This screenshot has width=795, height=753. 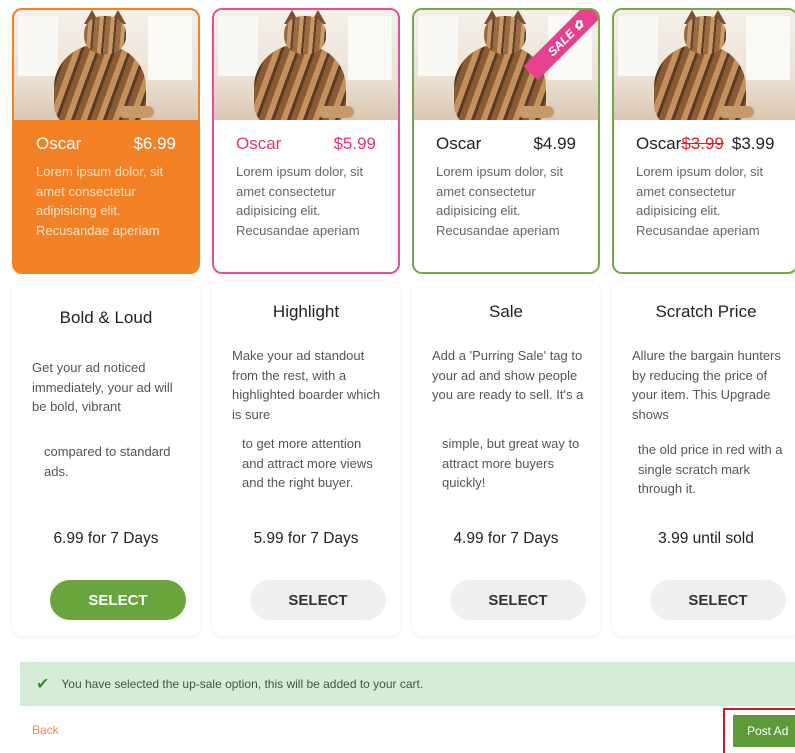 What do you see at coordinates (718, 600) in the screenshot?
I see `select-button-scratch-price: SELECT` at bounding box center [718, 600].